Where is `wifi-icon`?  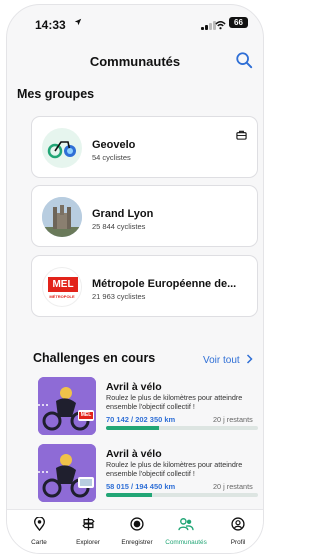 wifi-icon is located at coordinates (220, 26).